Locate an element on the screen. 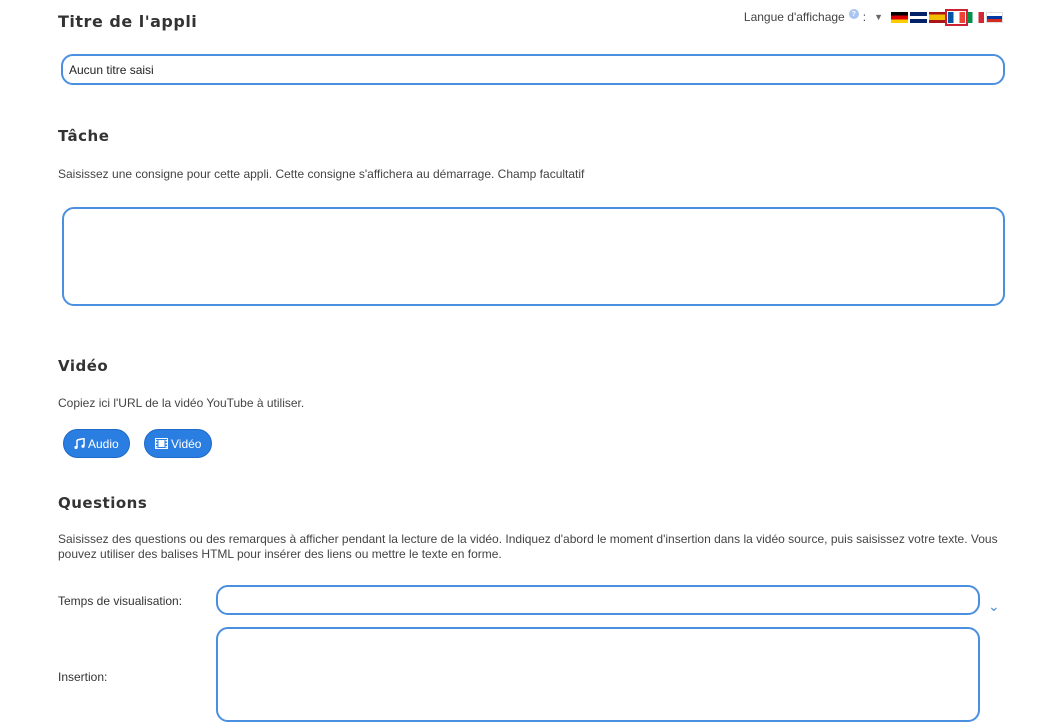 This screenshot has height=722, width=1059. audio-button: Audio is located at coordinates (96, 443).